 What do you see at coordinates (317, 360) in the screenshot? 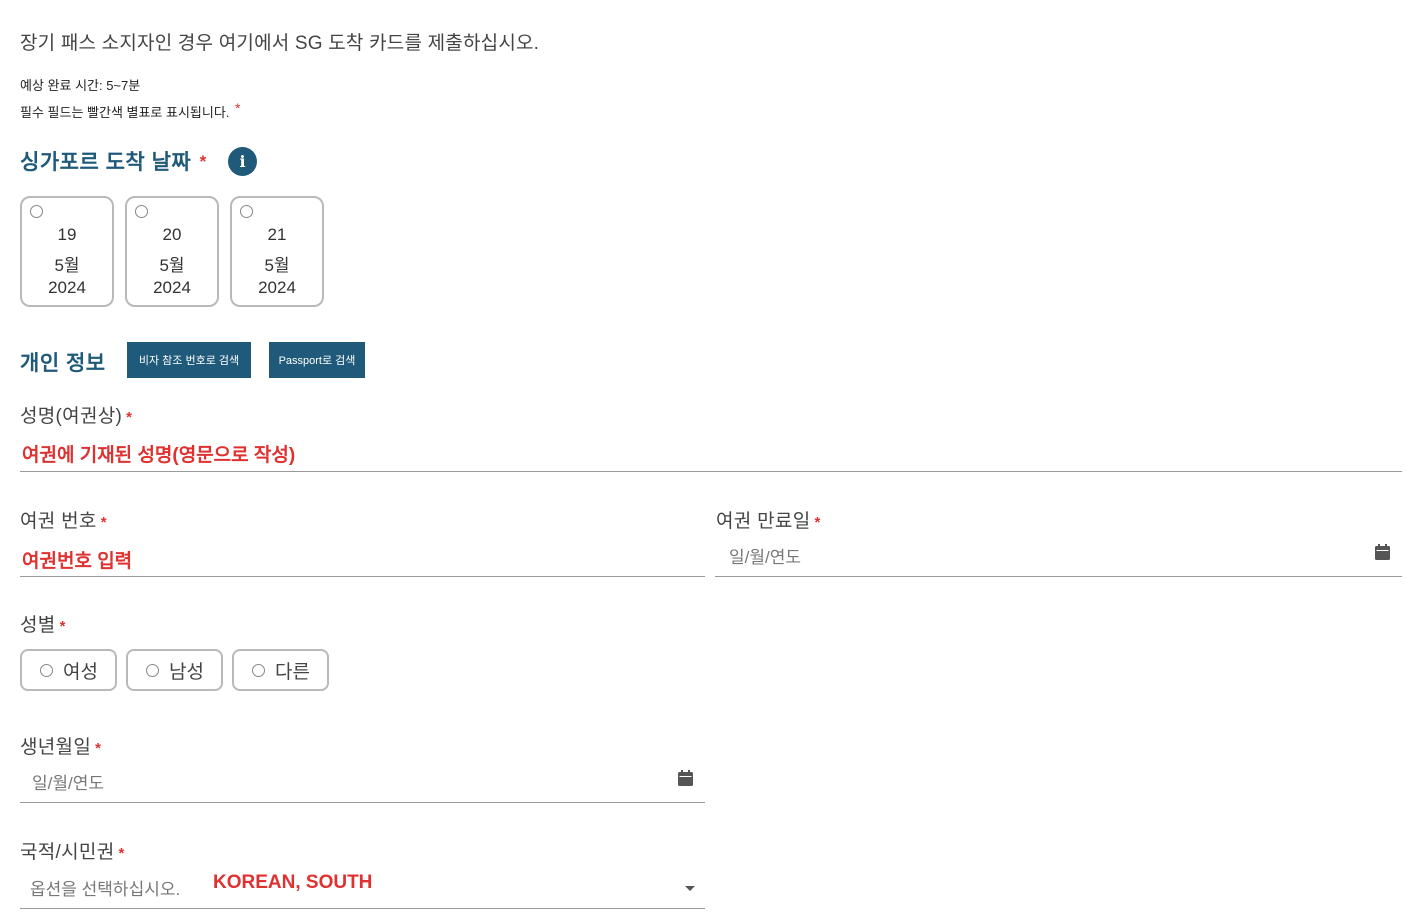
I see `search-by-passport-button: Passport로 검색` at bounding box center [317, 360].